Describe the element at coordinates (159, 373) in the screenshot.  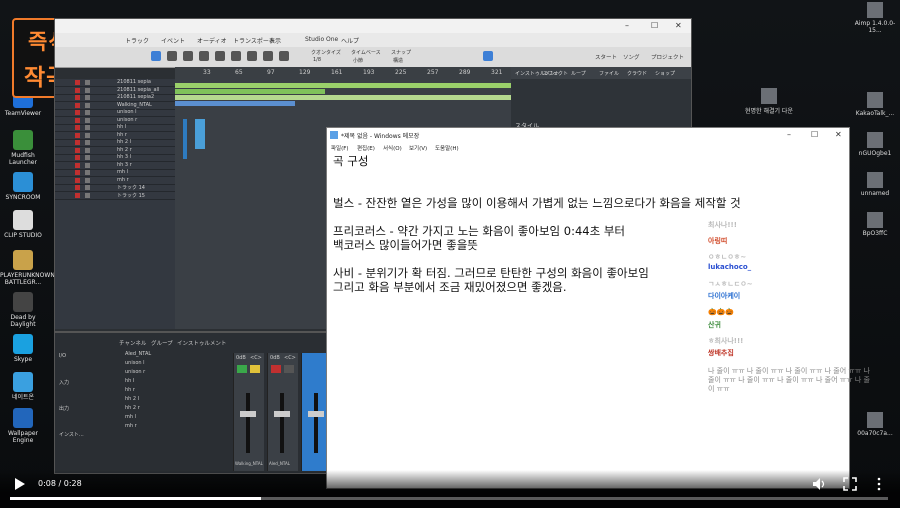
I see `mixer-channel-row: unison r` at that location.